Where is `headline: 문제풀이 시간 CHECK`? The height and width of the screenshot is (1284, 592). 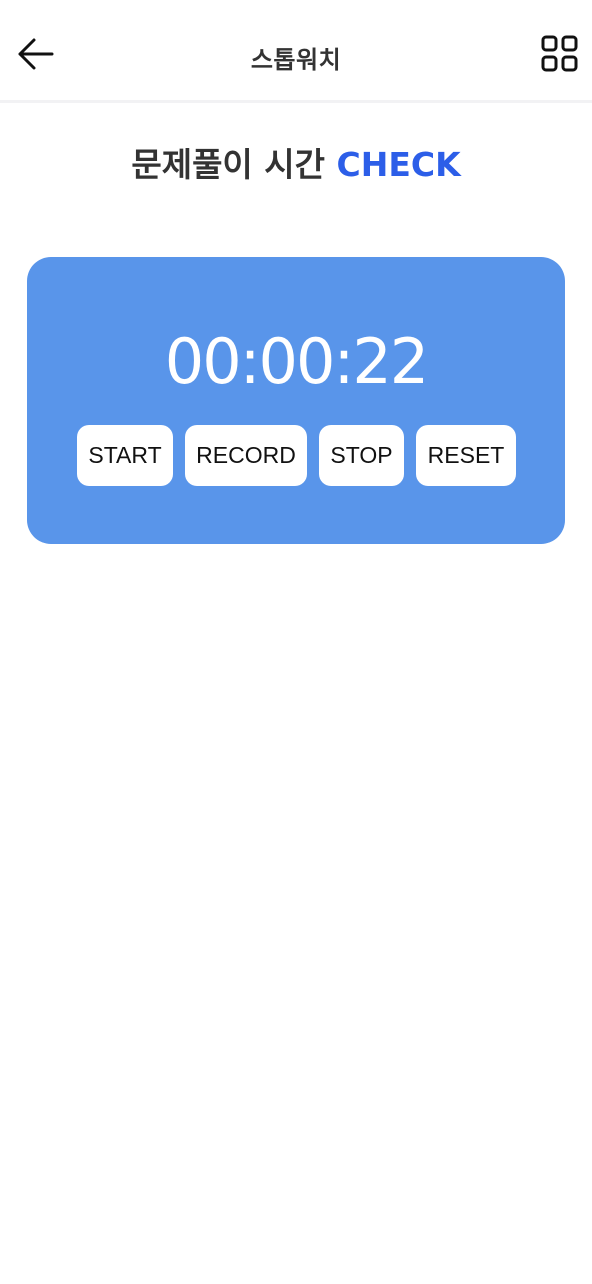 headline: 문제풀이 시간 CHECK is located at coordinates (296, 162).